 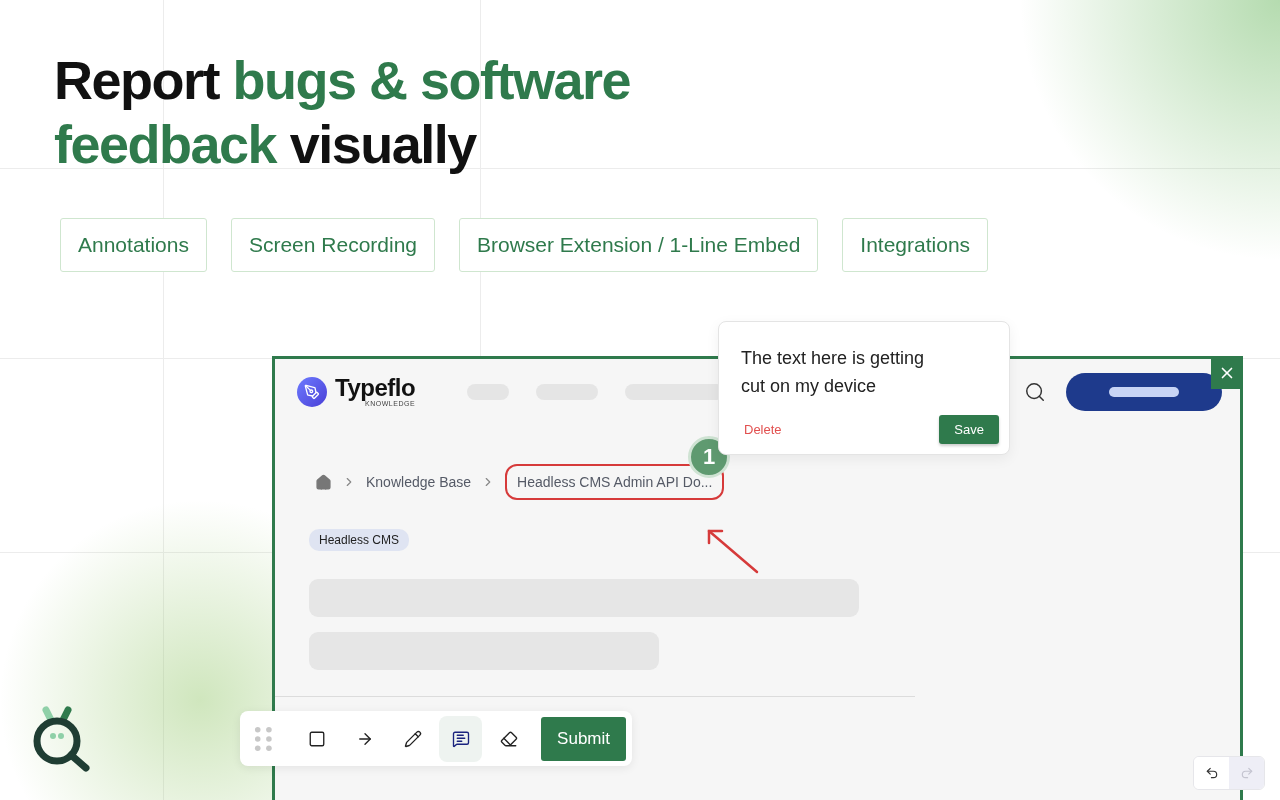 I want to click on cta-button, so click(x=1144, y=392).